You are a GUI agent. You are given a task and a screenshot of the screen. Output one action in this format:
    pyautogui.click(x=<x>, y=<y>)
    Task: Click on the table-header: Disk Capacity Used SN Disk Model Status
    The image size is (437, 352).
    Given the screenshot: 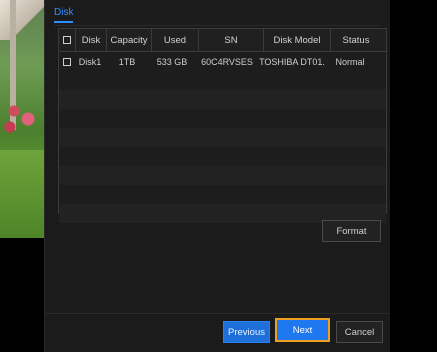 What is the action you would take?
    pyautogui.click(x=222, y=40)
    